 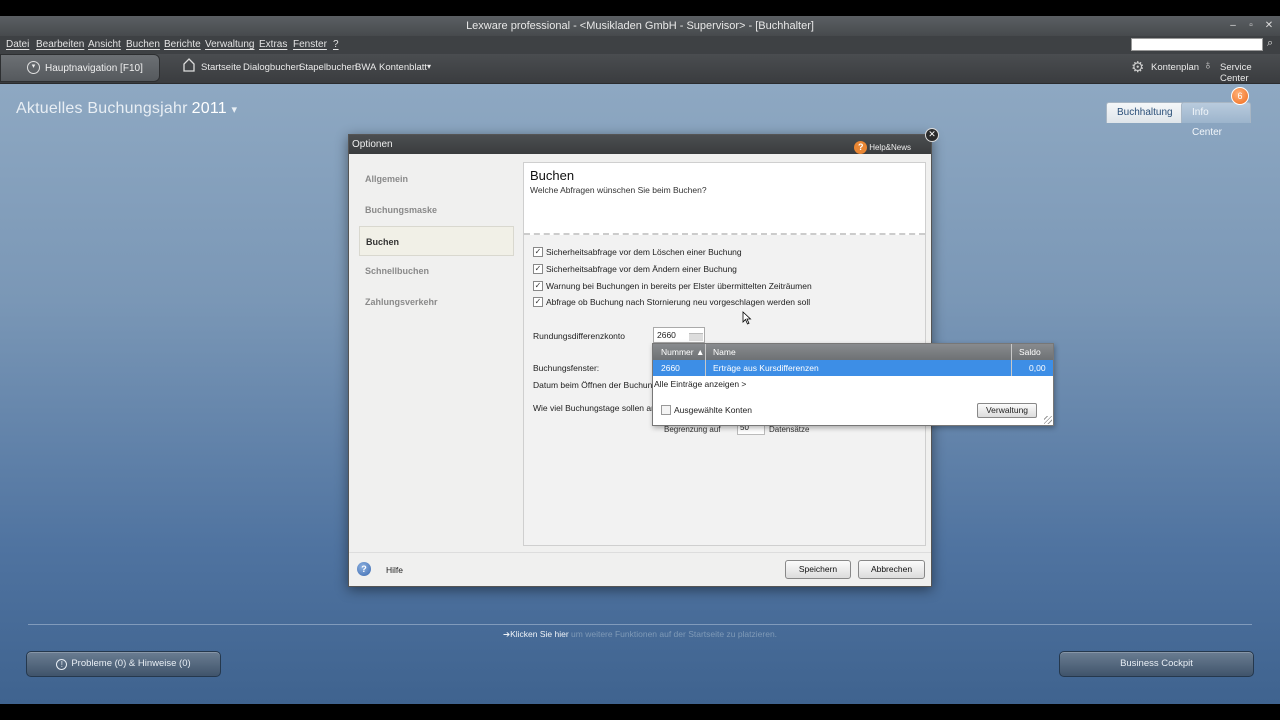 What do you see at coordinates (365, 67) in the screenshot?
I see `toolbar-bwa: BWA` at bounding box center [365, 67].